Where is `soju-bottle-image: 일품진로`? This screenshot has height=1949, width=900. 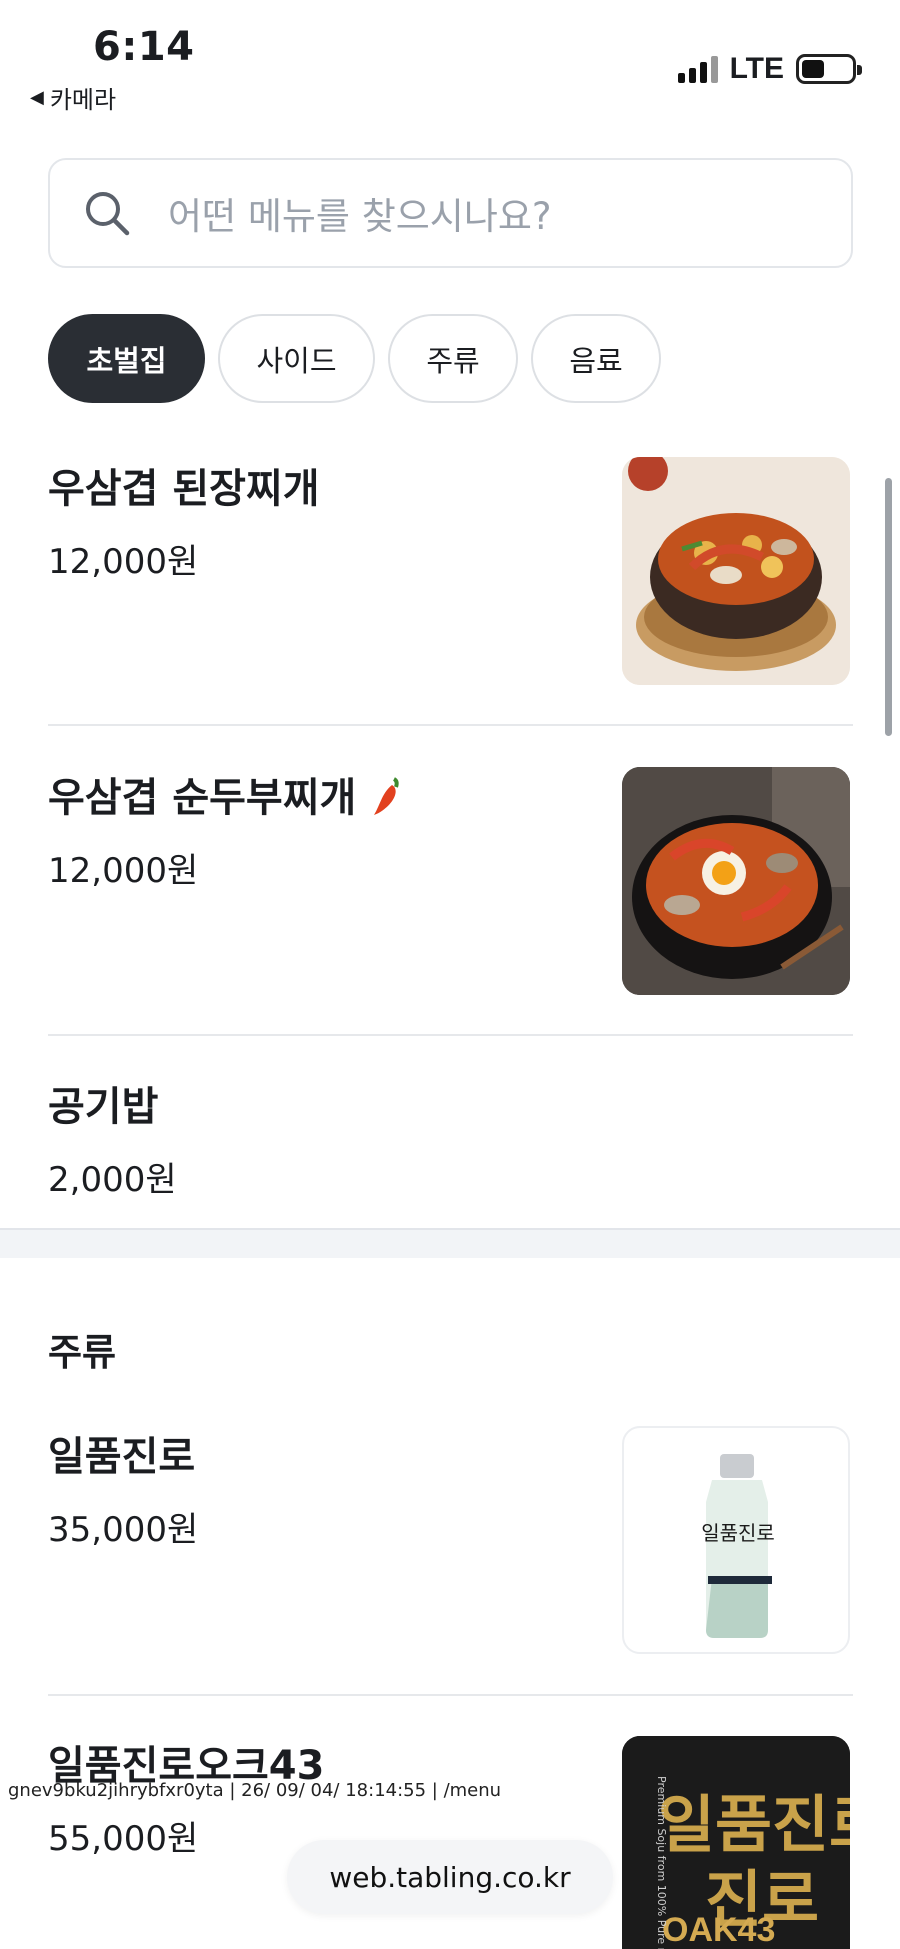
soju-bottle-image: 일품진로 is located at coordinates (738, 1546).